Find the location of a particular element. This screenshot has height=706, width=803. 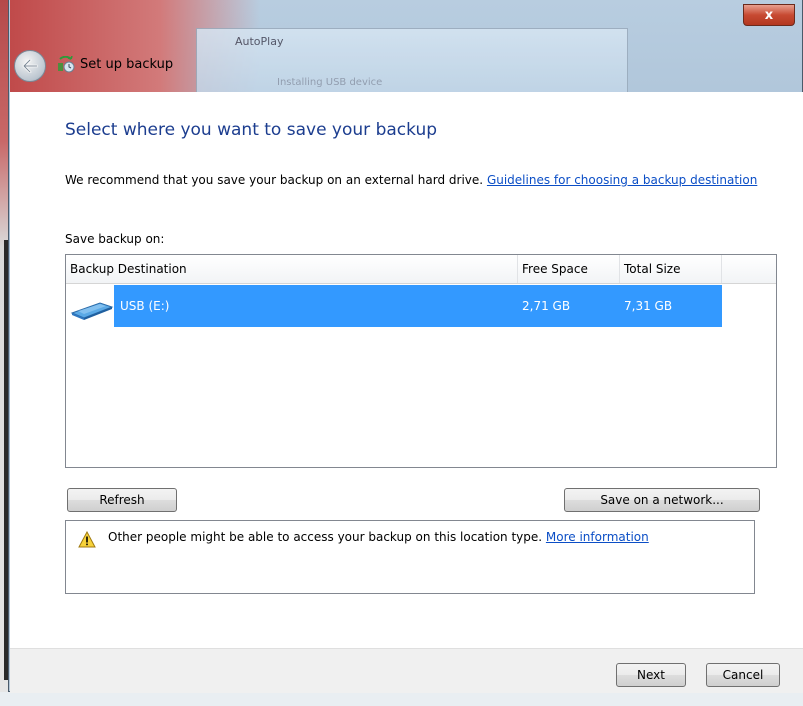

save-on-label: Save backup on: is located at coordinates (115, 239).